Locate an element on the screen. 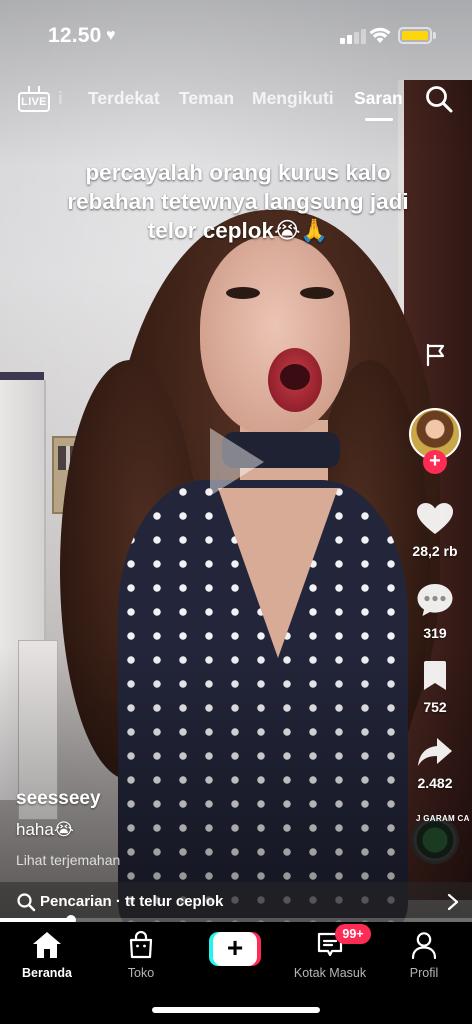 The width and height of the screenshot is (472, 1024). active-tab-indicator is located at coordinates (379, 119).